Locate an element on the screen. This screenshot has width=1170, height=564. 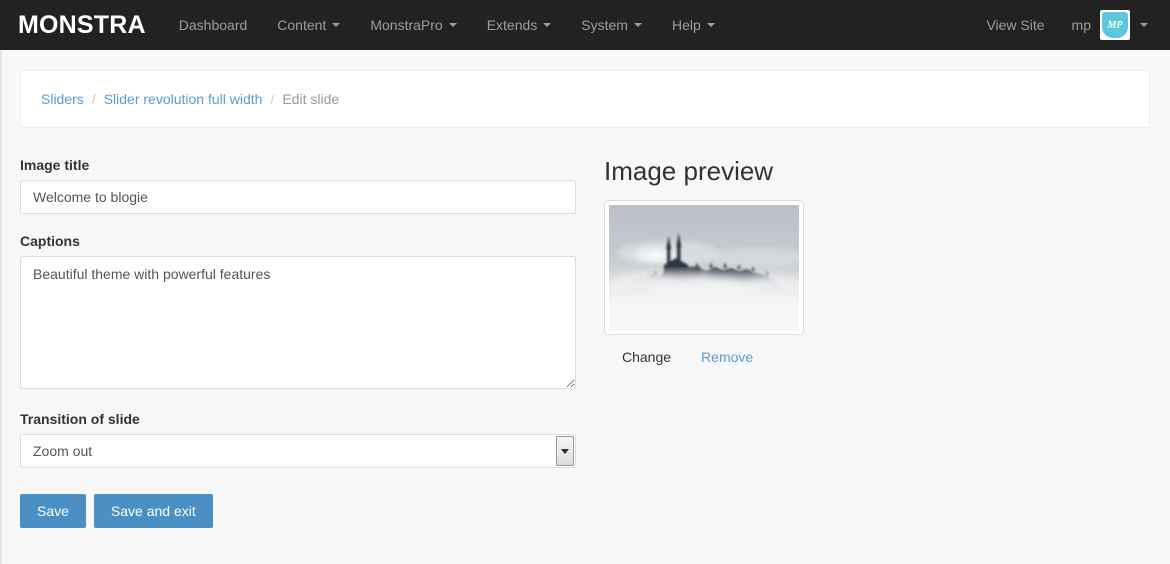
nav-item-label: Content is located at coordinates (302, 25).